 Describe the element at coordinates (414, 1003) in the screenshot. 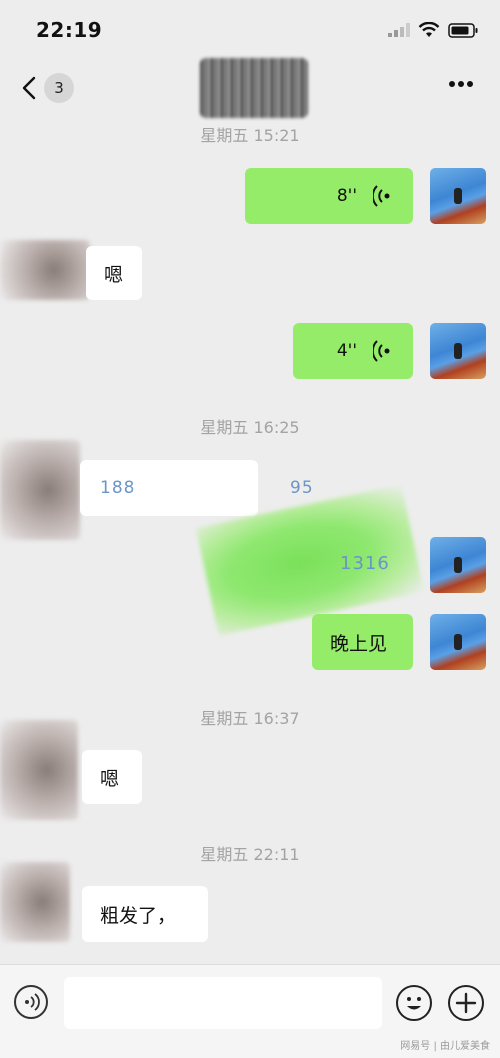

I see `emoji-icon` at that location.